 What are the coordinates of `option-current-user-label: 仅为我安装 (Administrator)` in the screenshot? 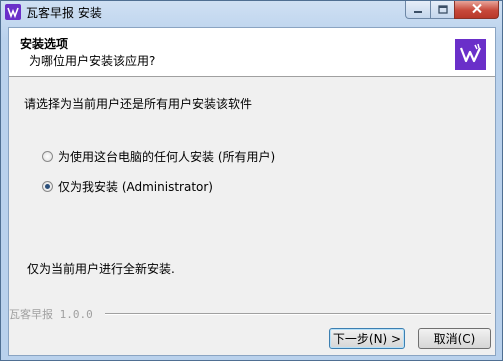 It's located at (135, 186).